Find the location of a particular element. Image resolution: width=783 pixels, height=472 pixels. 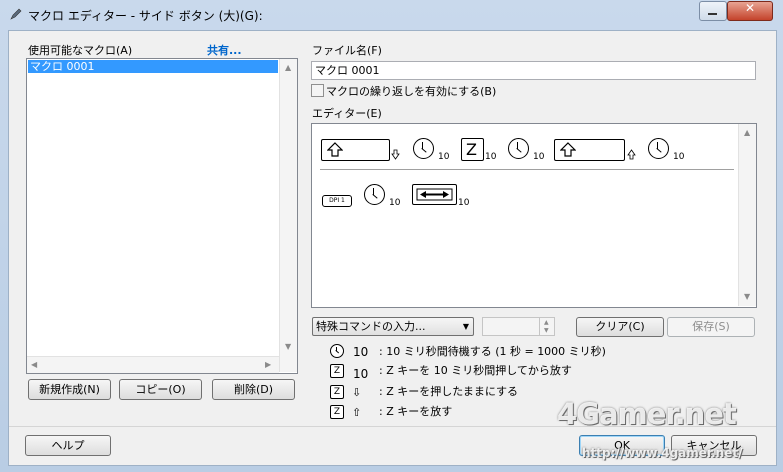

pen-icon is located at coordinates (16, 14).